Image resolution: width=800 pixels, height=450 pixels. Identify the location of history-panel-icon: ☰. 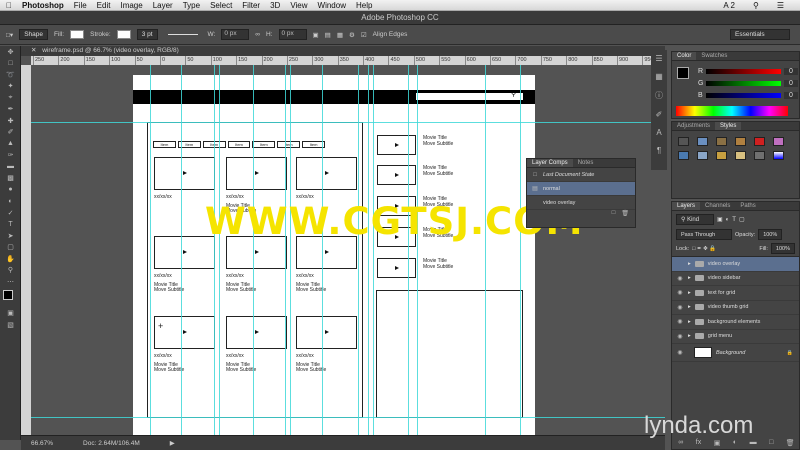
(658, 58).